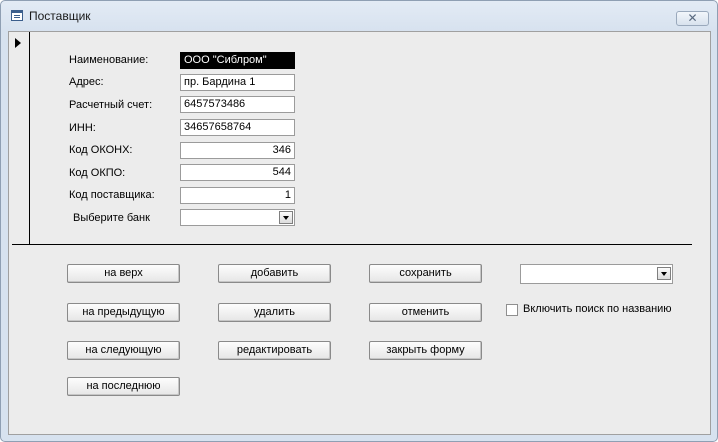  Describe the element at coordinates (60, 16) in the screenshot. I see `window-title: Поставщик` at that location.